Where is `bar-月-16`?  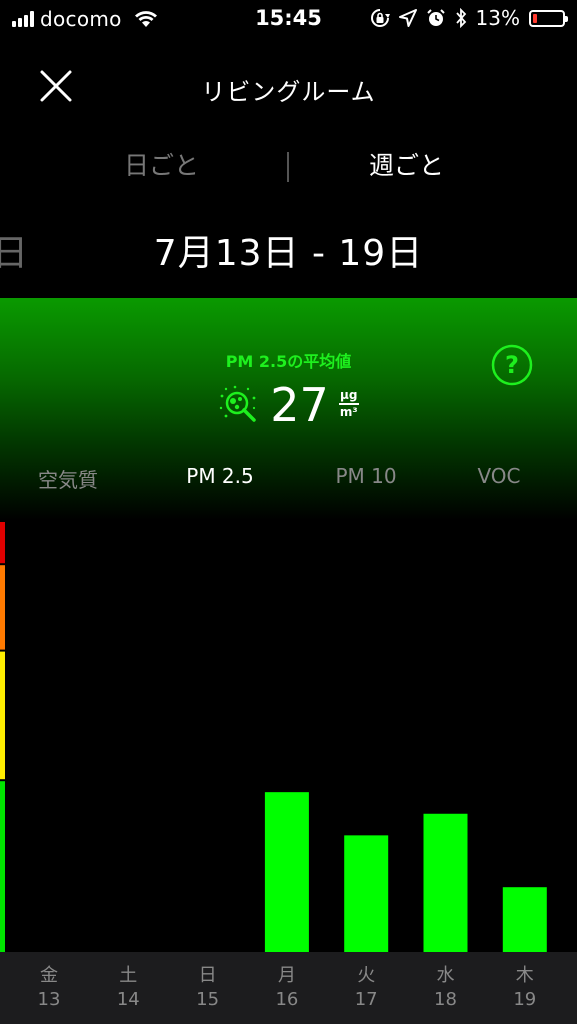 bar-月-16 is located at coordinates (286, 872).